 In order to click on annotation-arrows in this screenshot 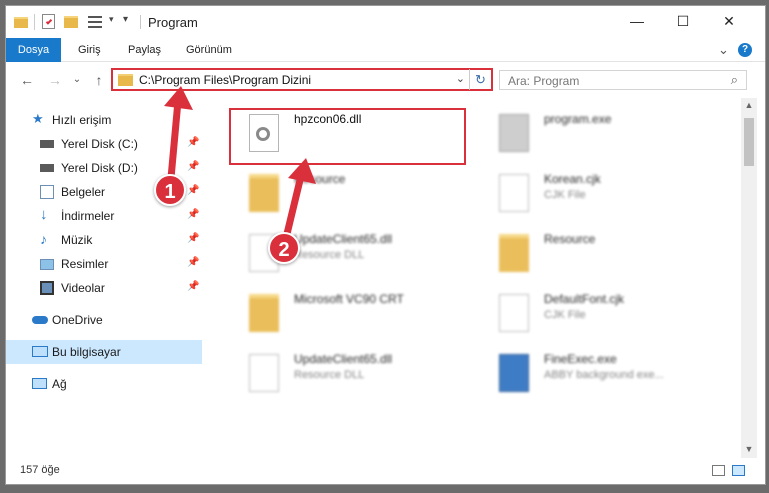, I will do `click(240, 164)`.